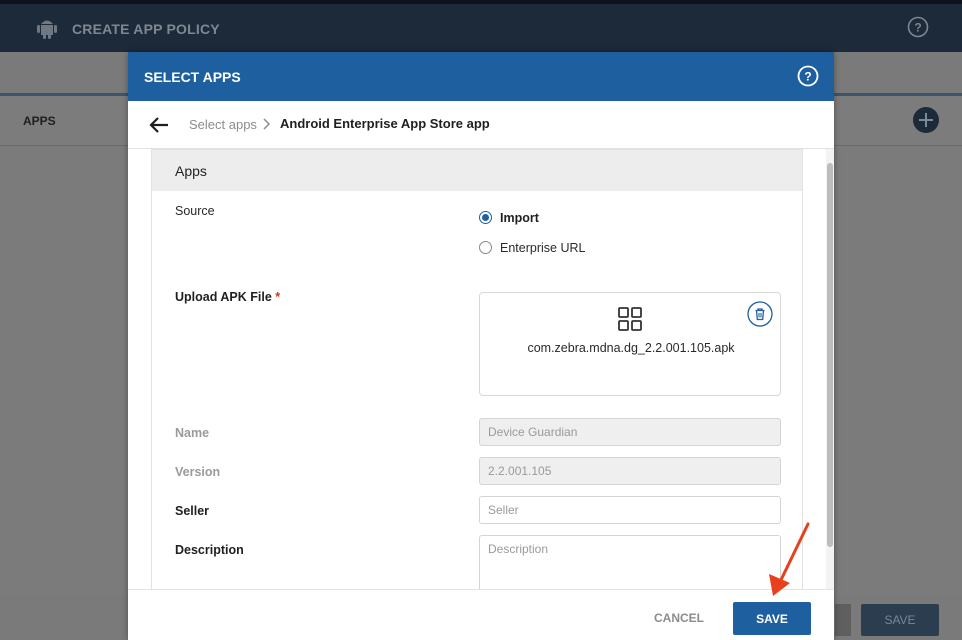 The image size is (962, 640). I want to click on apk-file-name: com.zebra.mdna.dg_2.2.001.105.apk, so click(631, 348).